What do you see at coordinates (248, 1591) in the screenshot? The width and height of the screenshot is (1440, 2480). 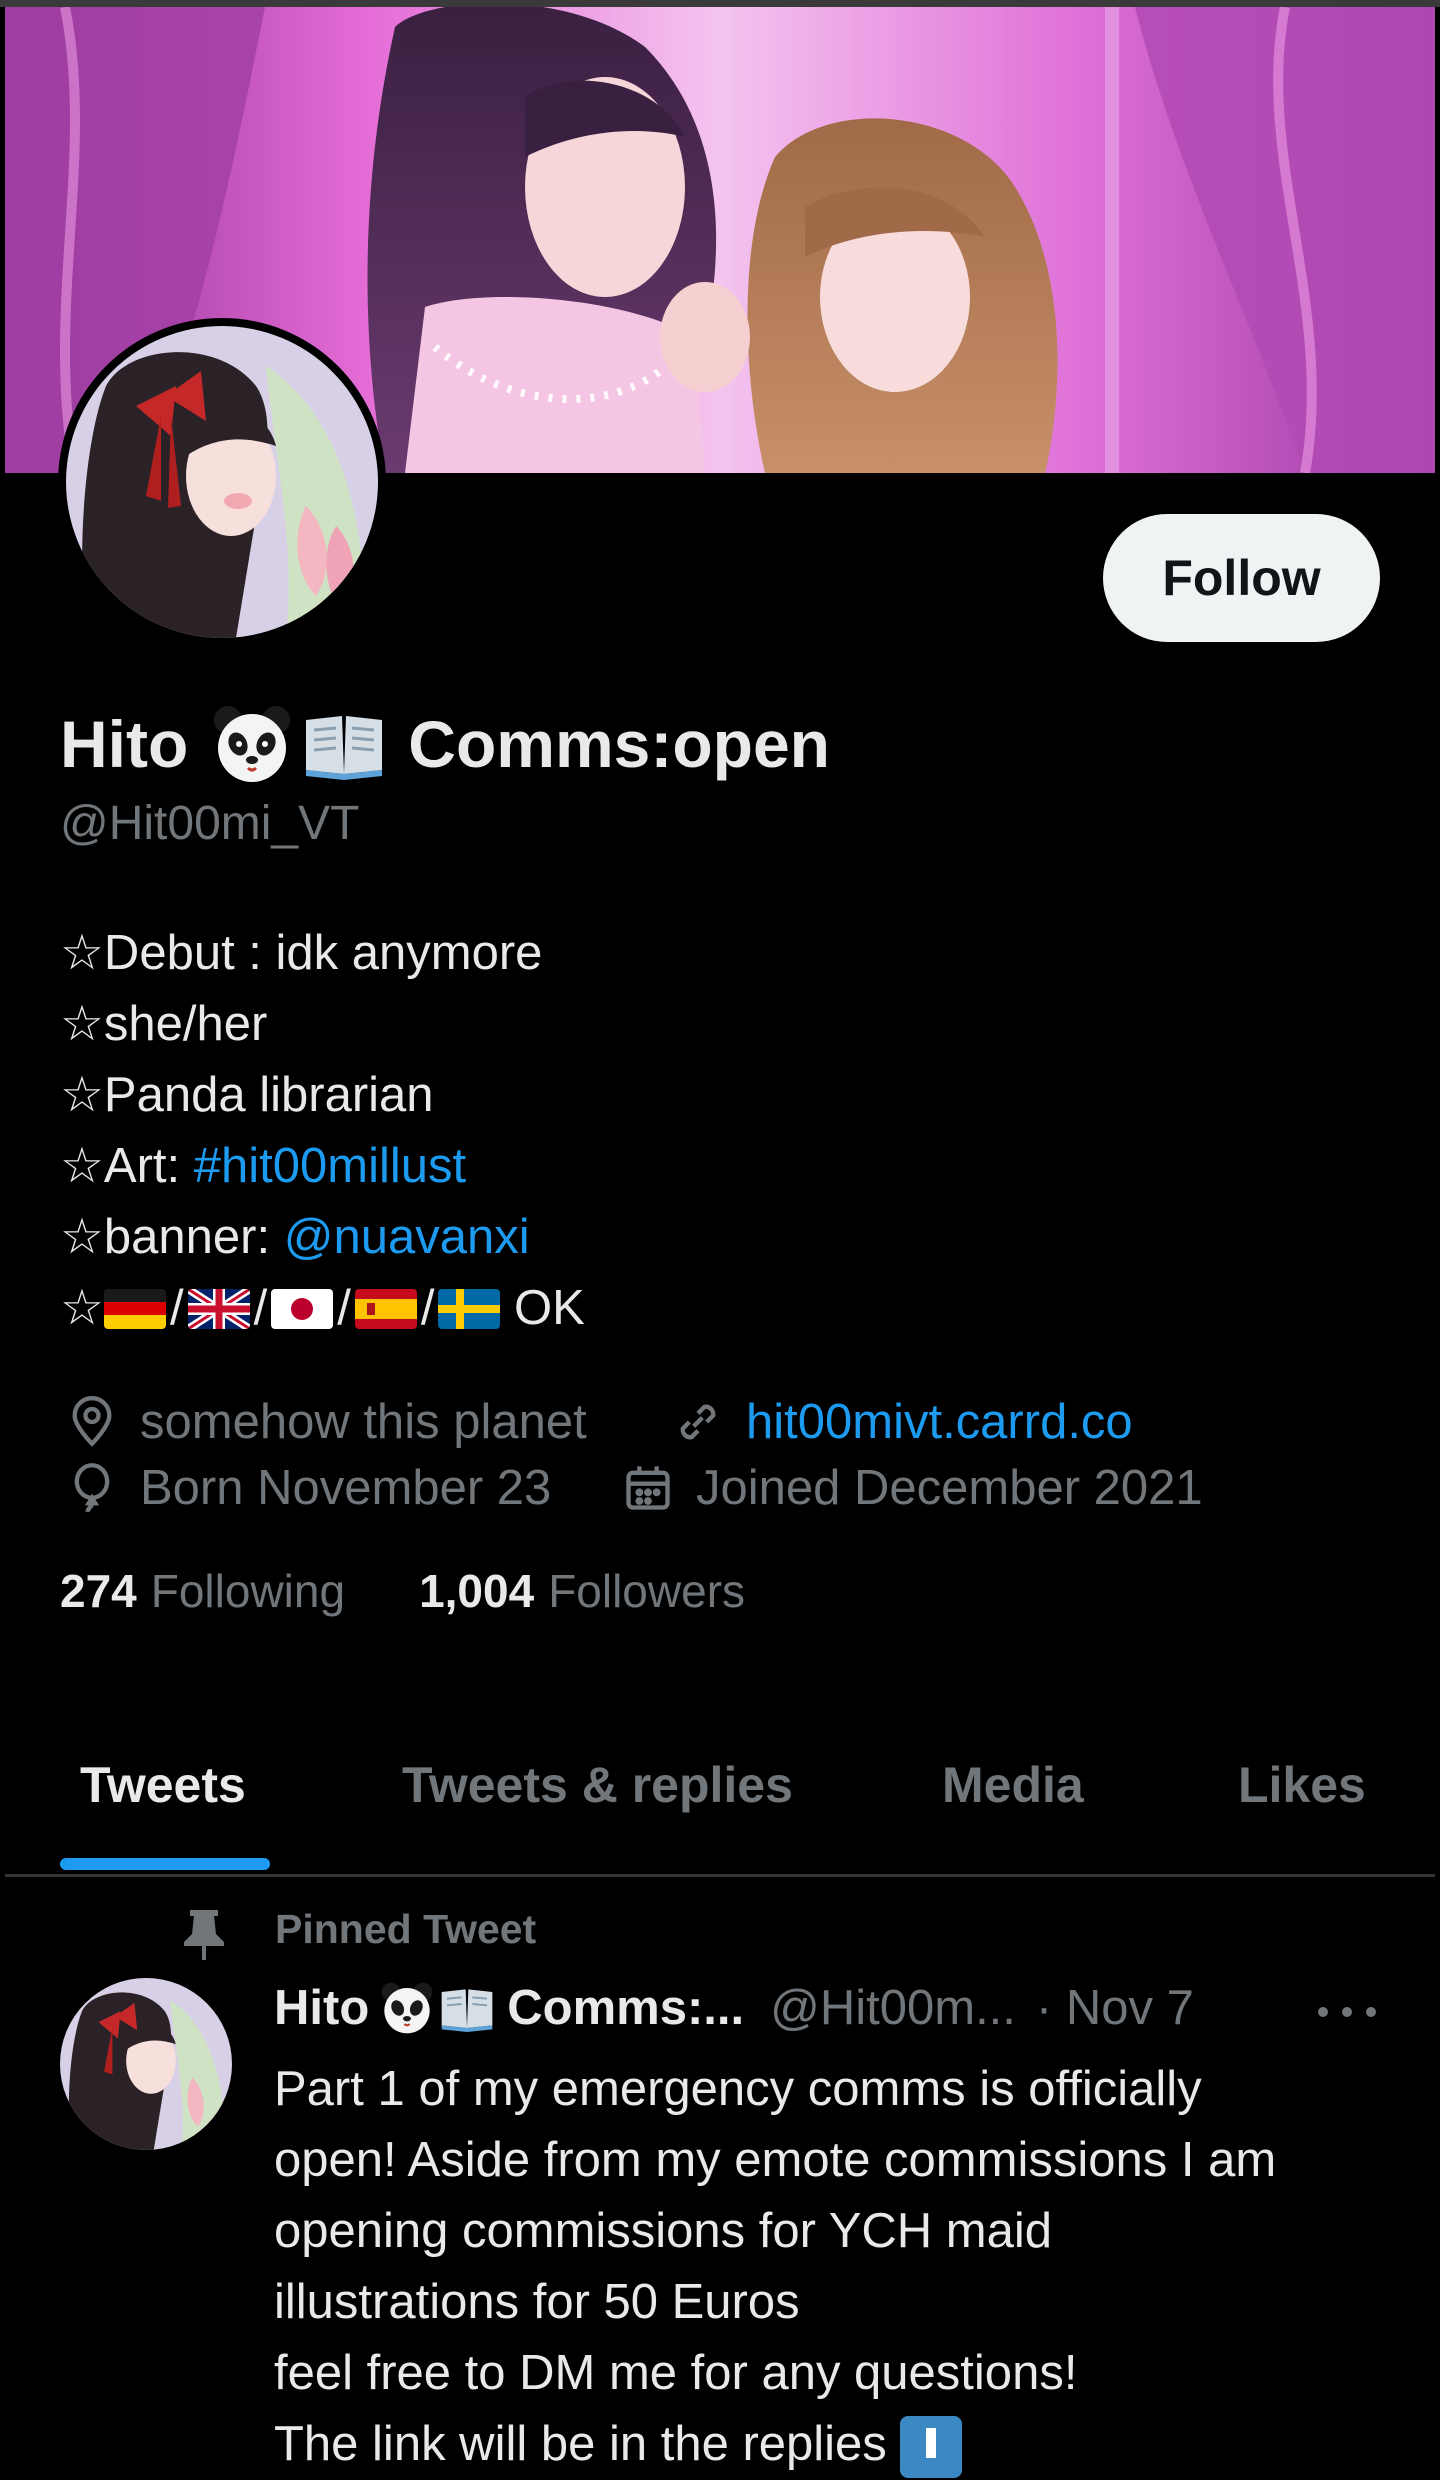 I see `following-label: Following` at bounding box center [248, 1591].